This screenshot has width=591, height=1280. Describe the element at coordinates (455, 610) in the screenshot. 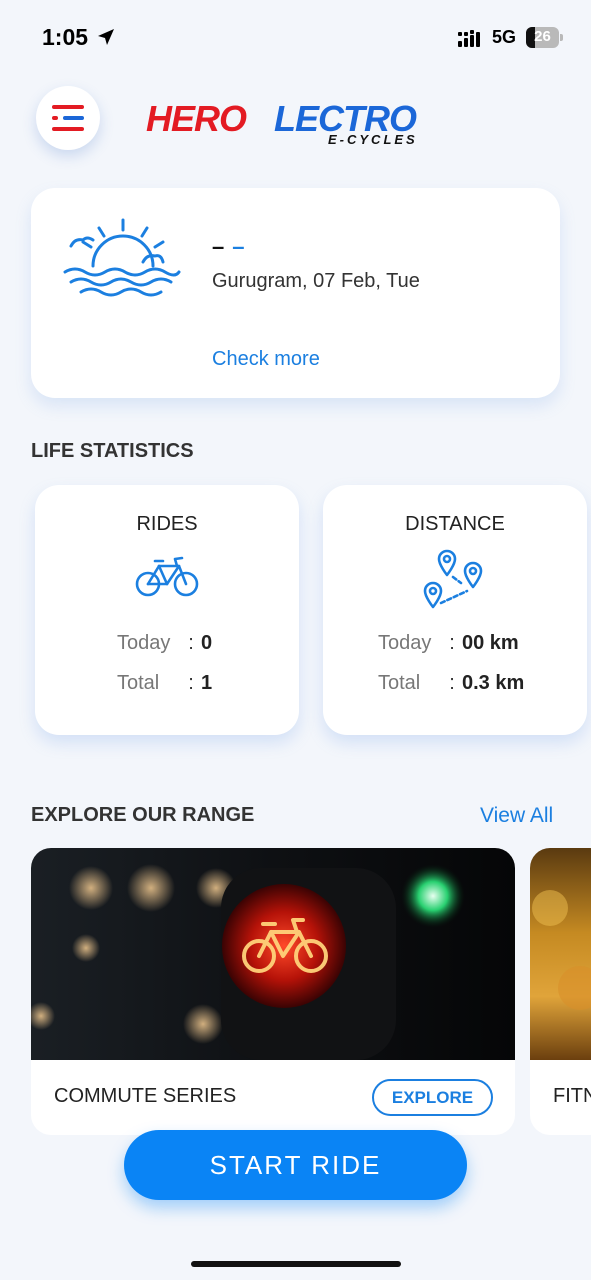

I see `distance-card: DISTANCE Today:00 km Total:0.3 km` at that location.